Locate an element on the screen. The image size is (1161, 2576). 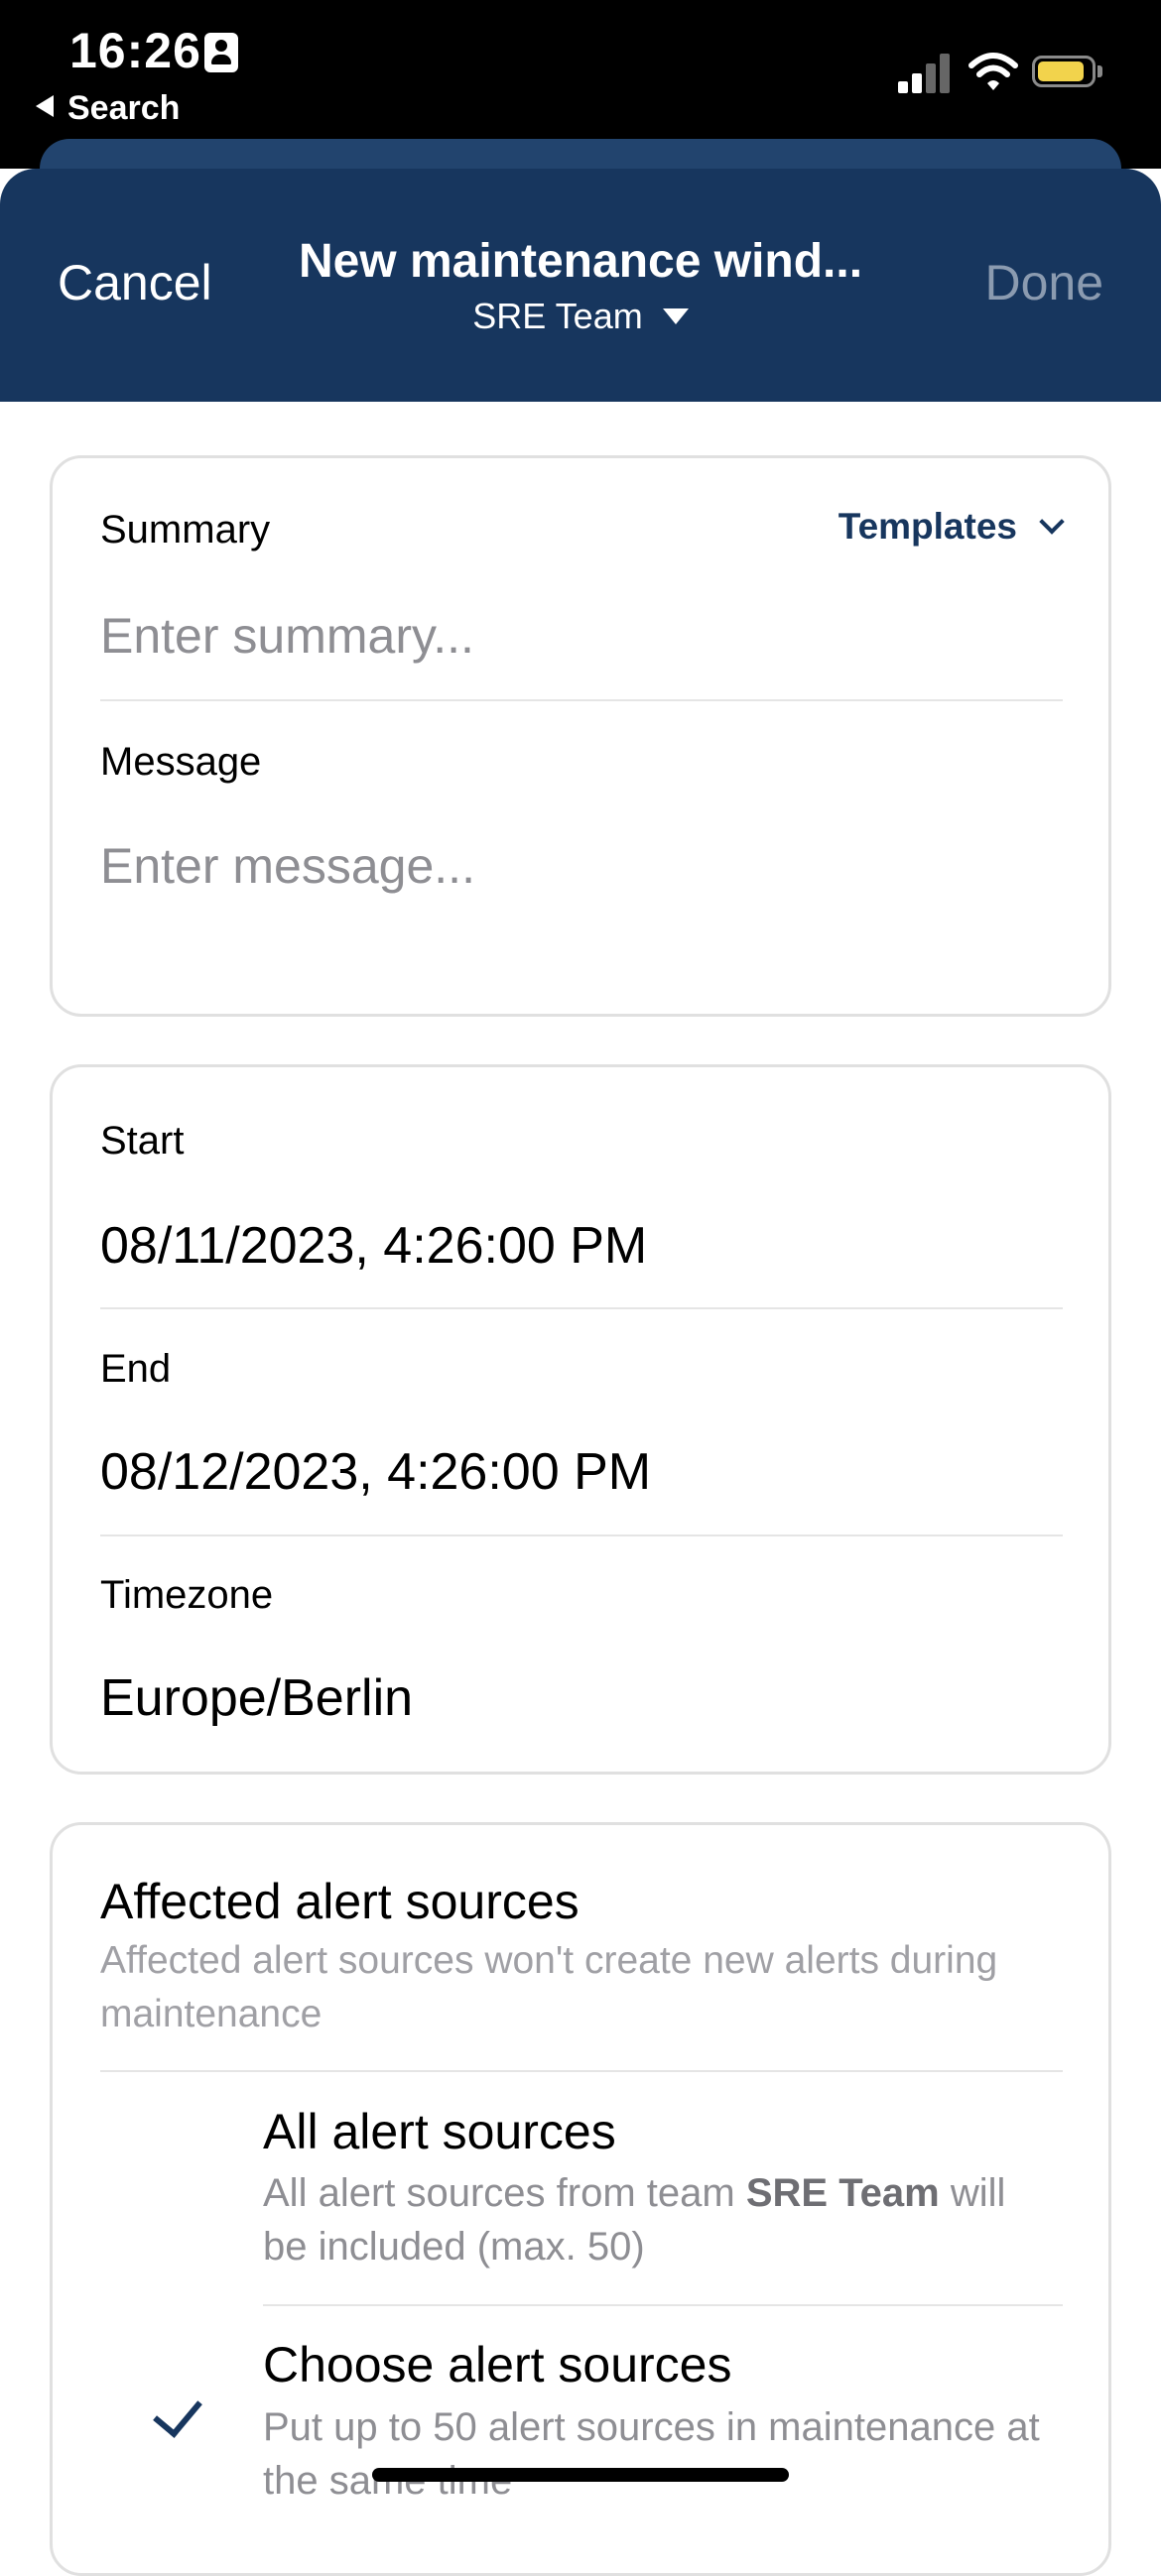
start-label: Start is located at coordinates (142, 1141).